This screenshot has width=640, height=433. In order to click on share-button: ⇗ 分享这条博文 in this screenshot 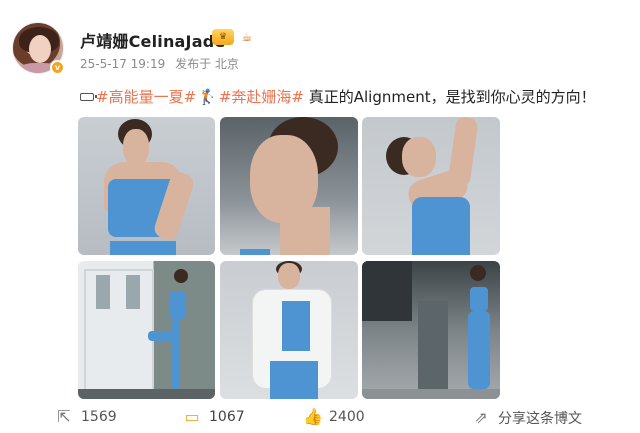, I will do `click(527, 418)`.